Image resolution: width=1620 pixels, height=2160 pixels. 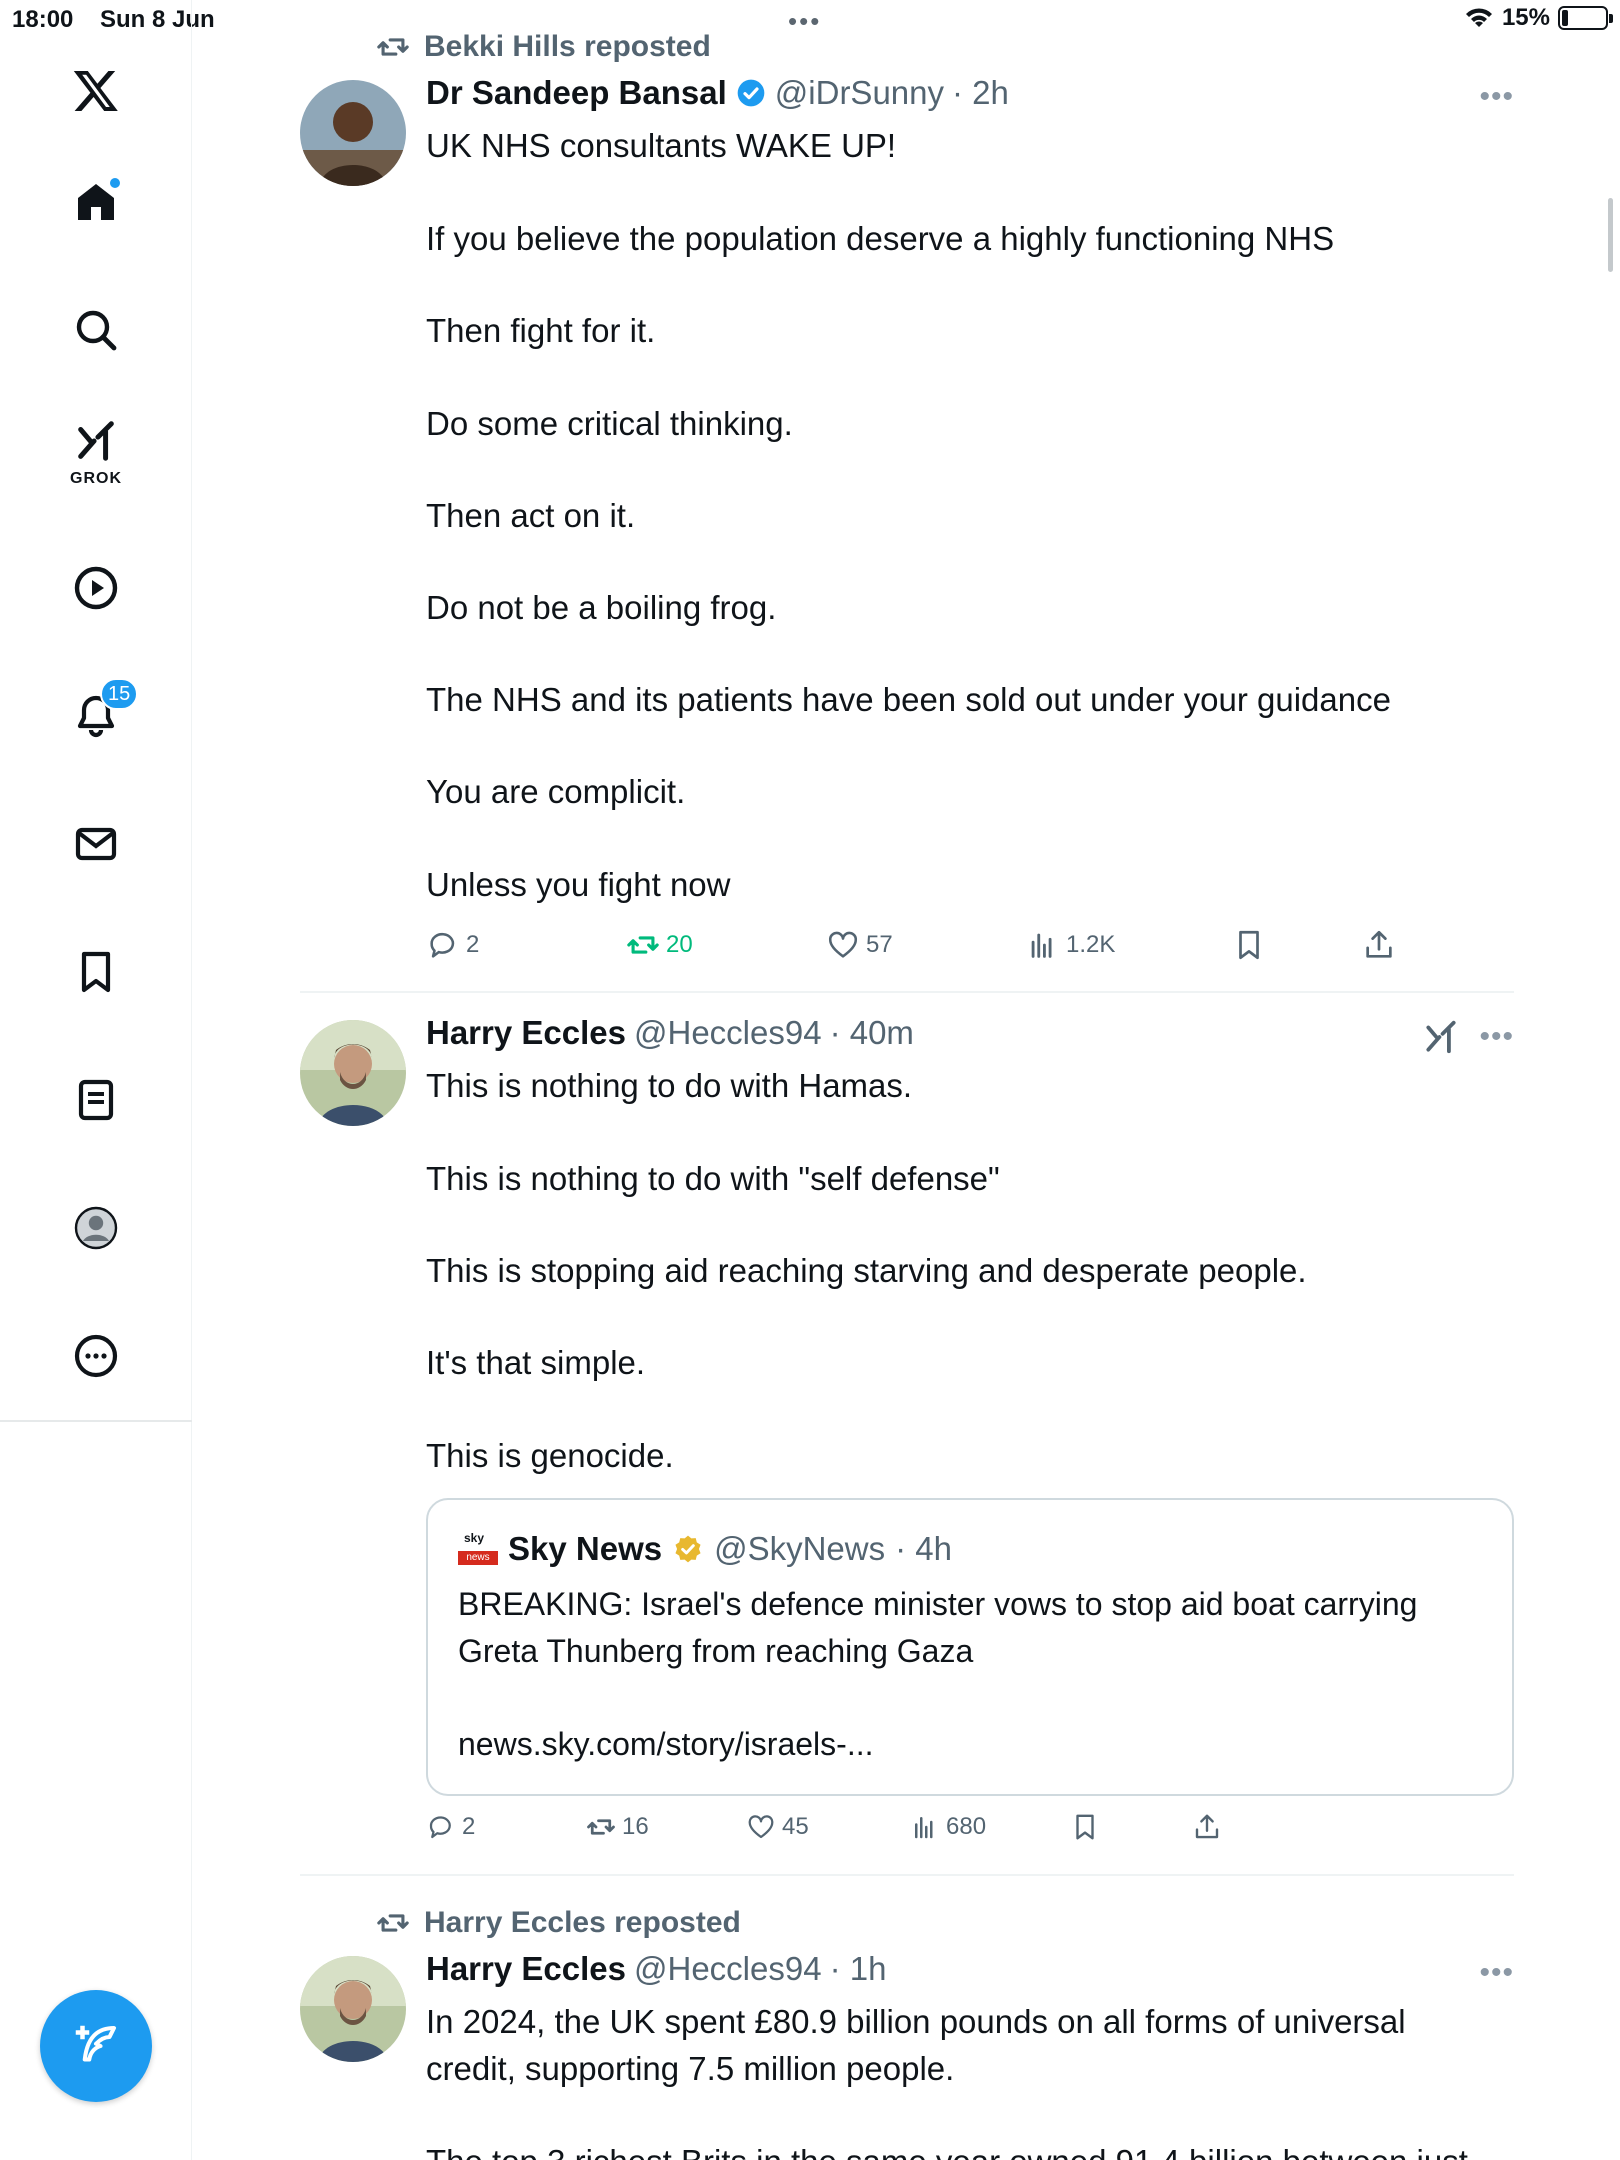 I want to click on views-button: 1.2K, so click(x=1070, y=945).